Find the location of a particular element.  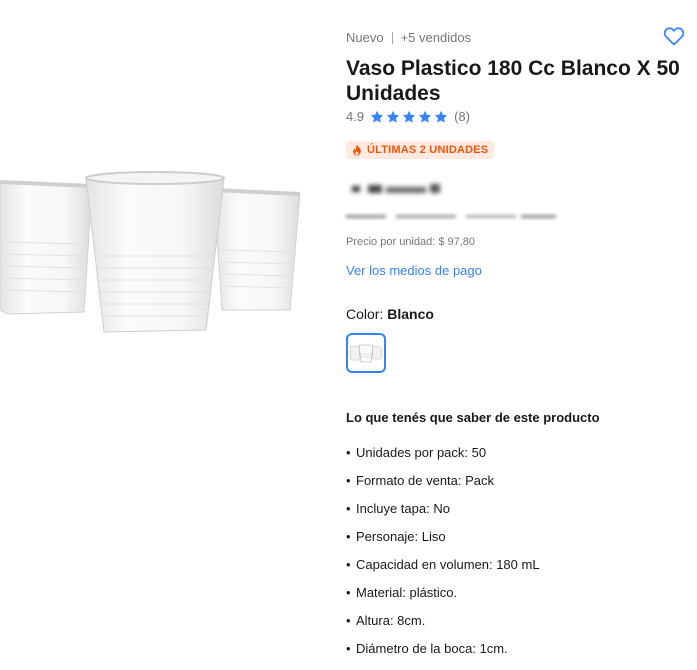

rating-summary: 4.9 (8) is located at coordinates (408, 116).